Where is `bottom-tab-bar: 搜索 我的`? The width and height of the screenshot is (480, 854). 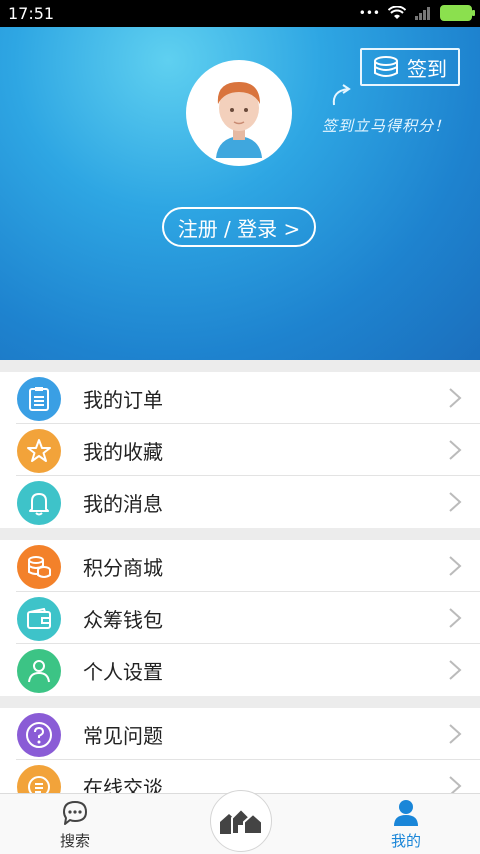
bottom-tab-bar: 搜索 我的 is located at coordinates (240, 822).